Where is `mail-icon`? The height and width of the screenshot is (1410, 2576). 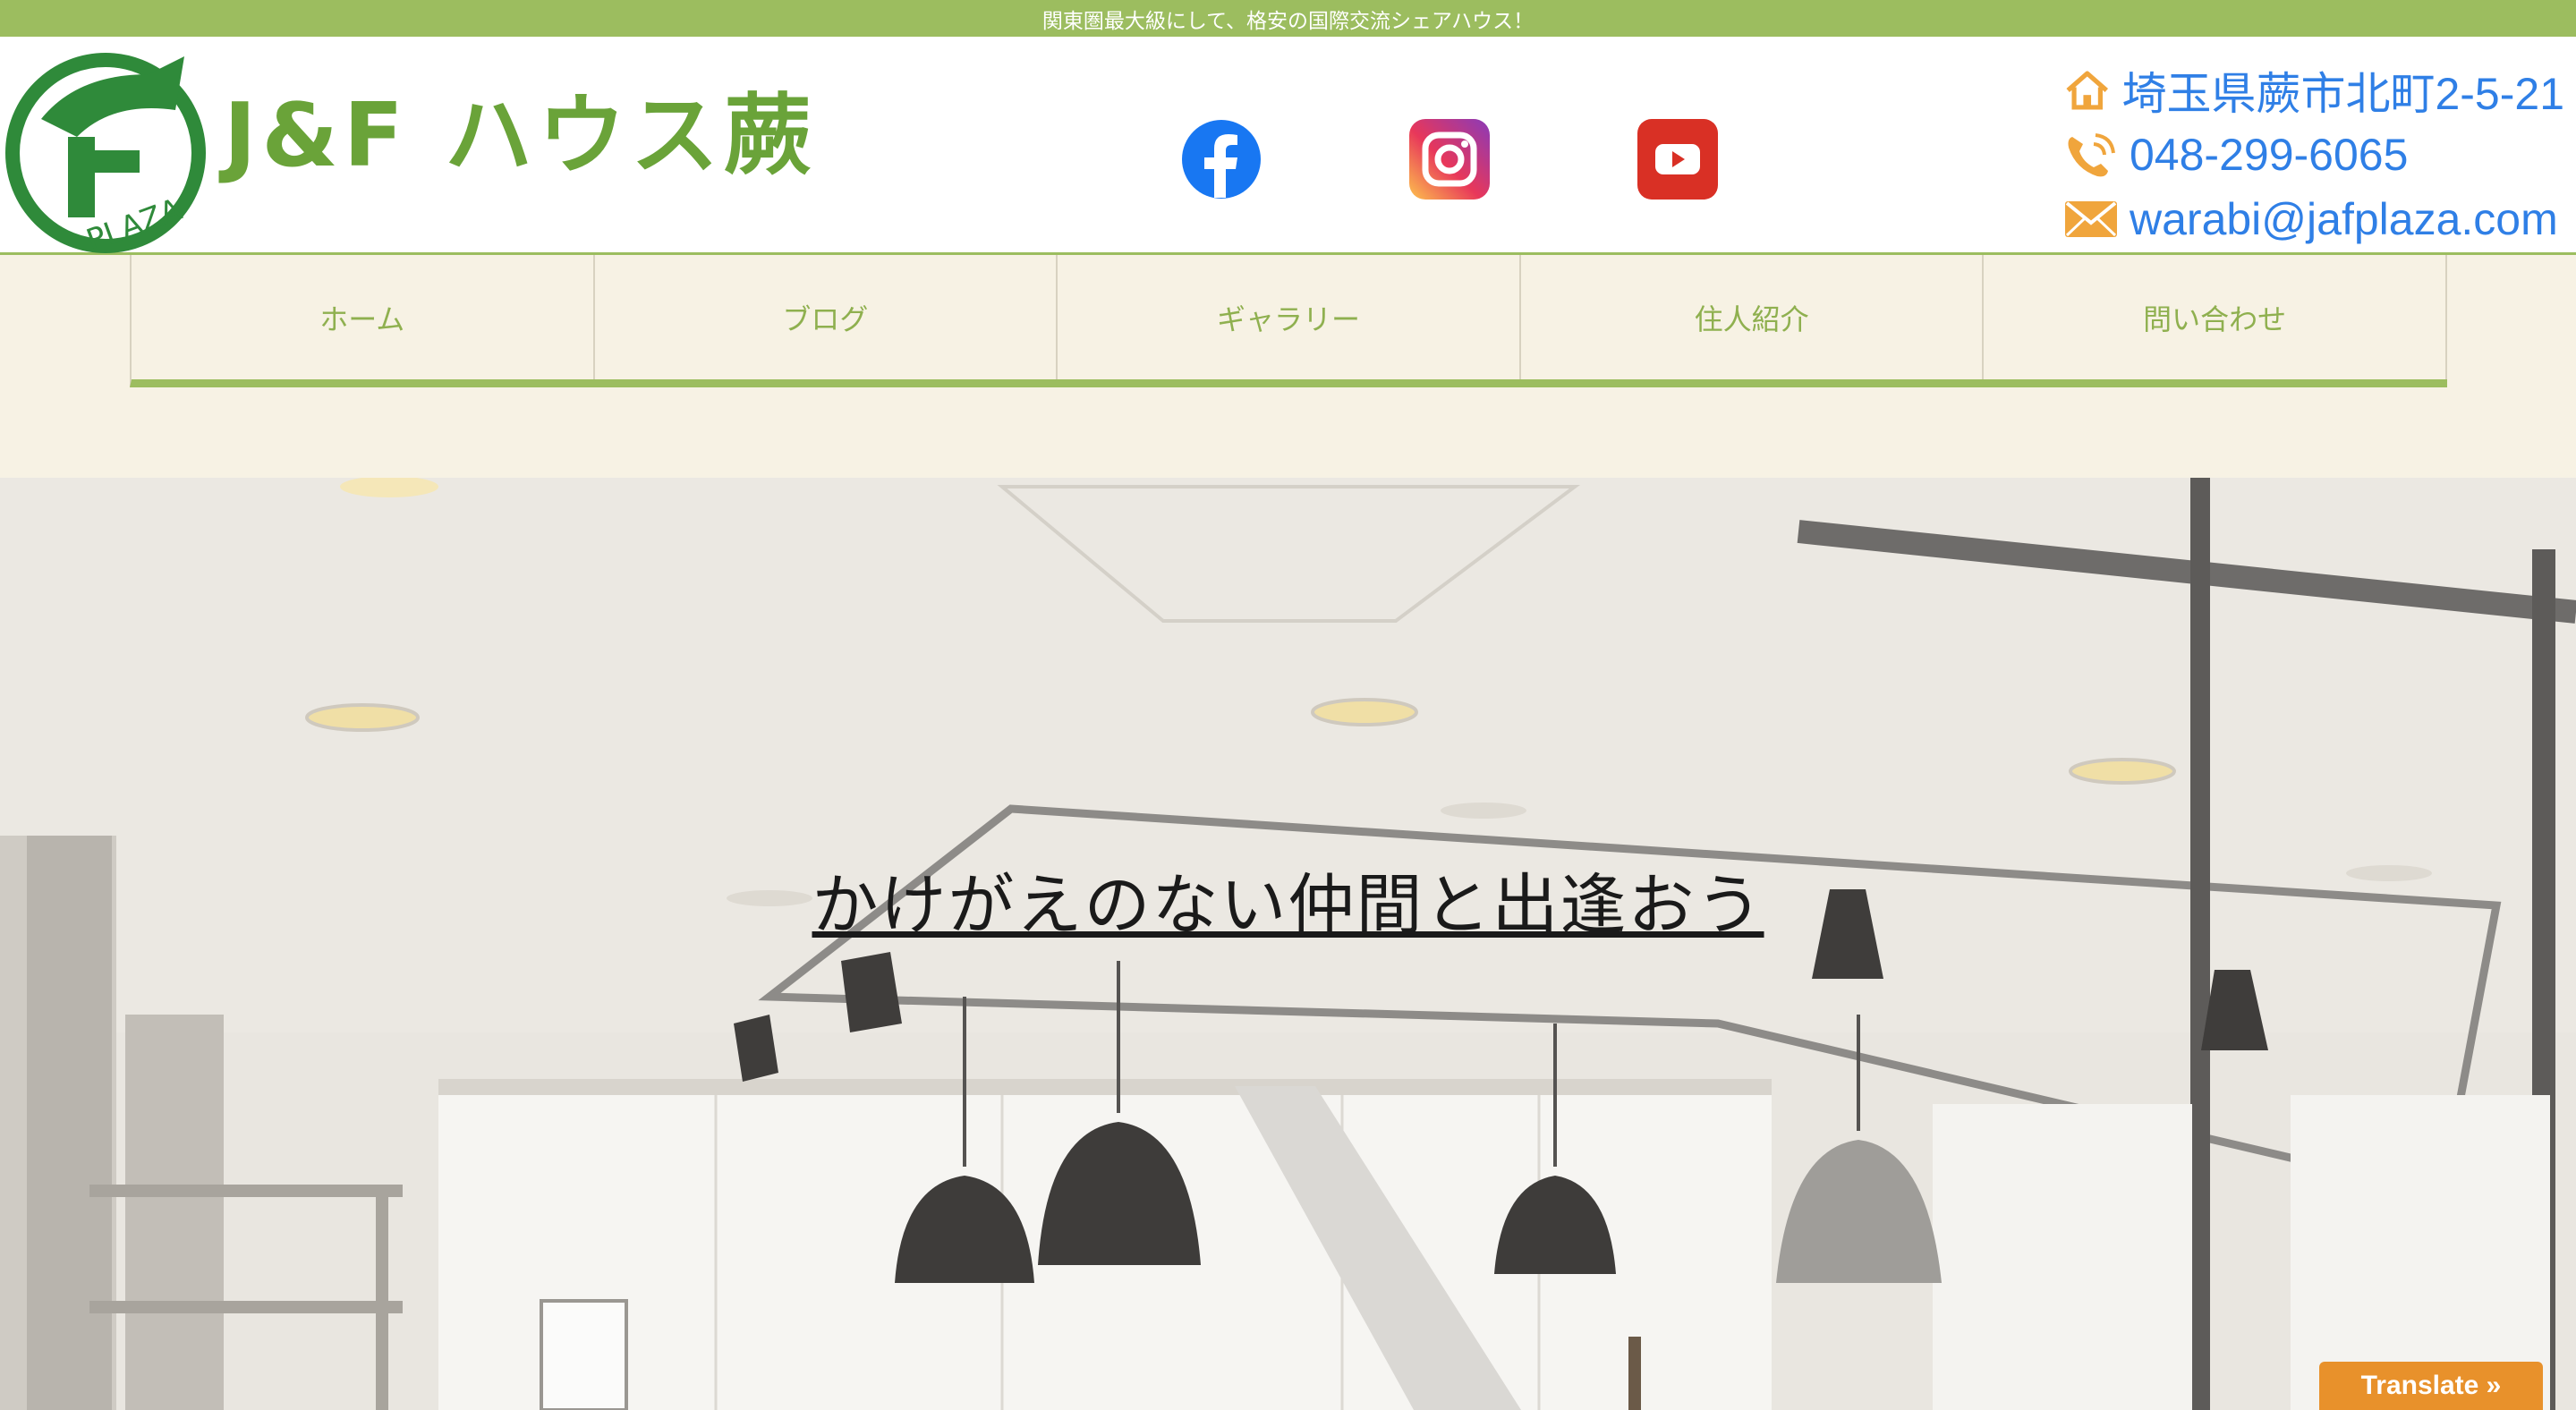
mail-icon is located at coordinates (2091, 219).